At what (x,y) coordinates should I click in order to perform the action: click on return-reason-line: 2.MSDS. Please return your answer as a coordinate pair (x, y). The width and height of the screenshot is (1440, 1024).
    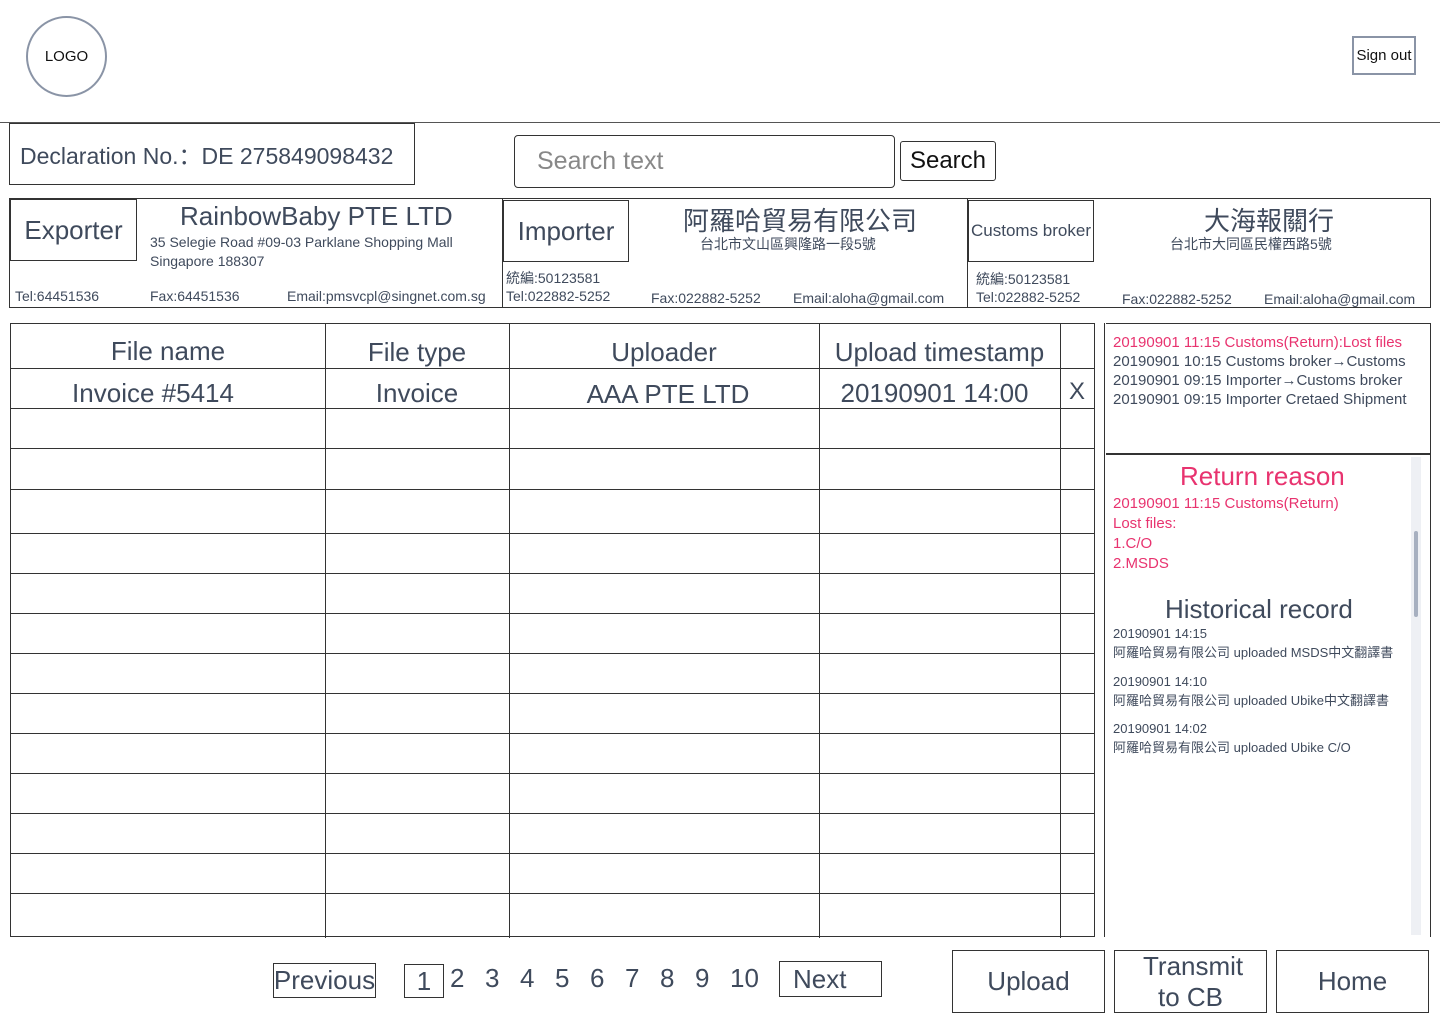
    Looking at the image, I should click on (1141, 563).